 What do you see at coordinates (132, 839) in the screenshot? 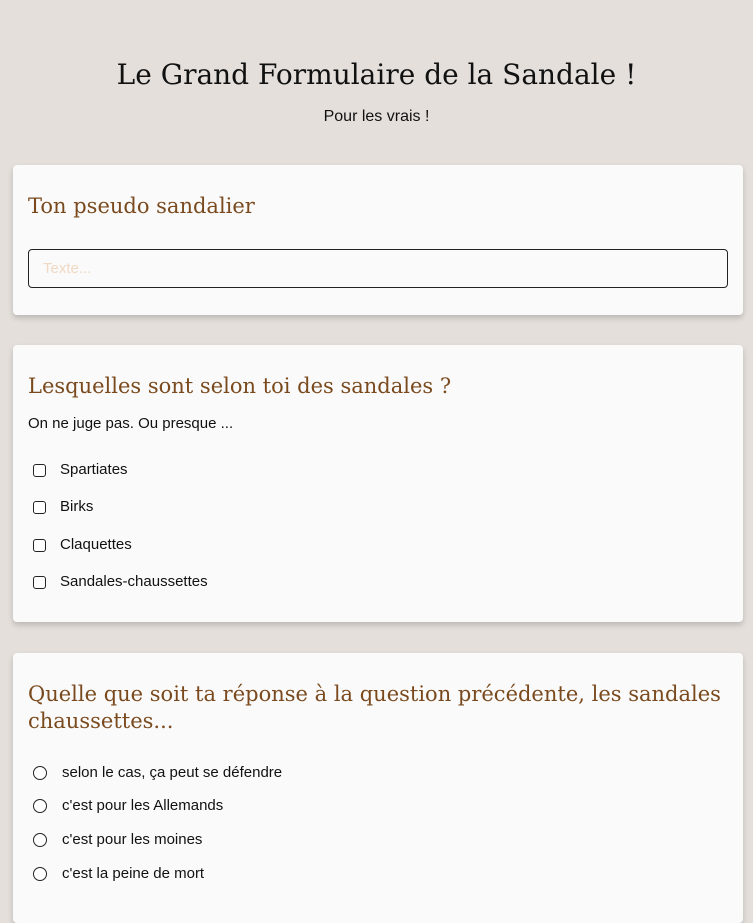
I see `option-label: c'est pour les moines` at bounding box center [132, 839].